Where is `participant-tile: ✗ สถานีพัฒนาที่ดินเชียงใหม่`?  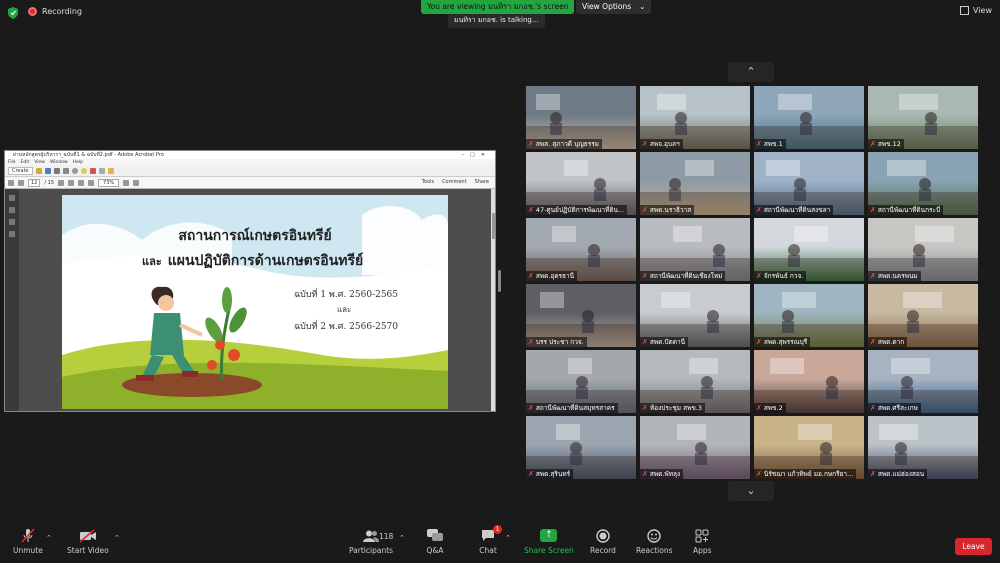 participant-tile: ✗ สถานีพัฒนาที่ดินเชียงใหม่ is located at coordinates (695, 249).